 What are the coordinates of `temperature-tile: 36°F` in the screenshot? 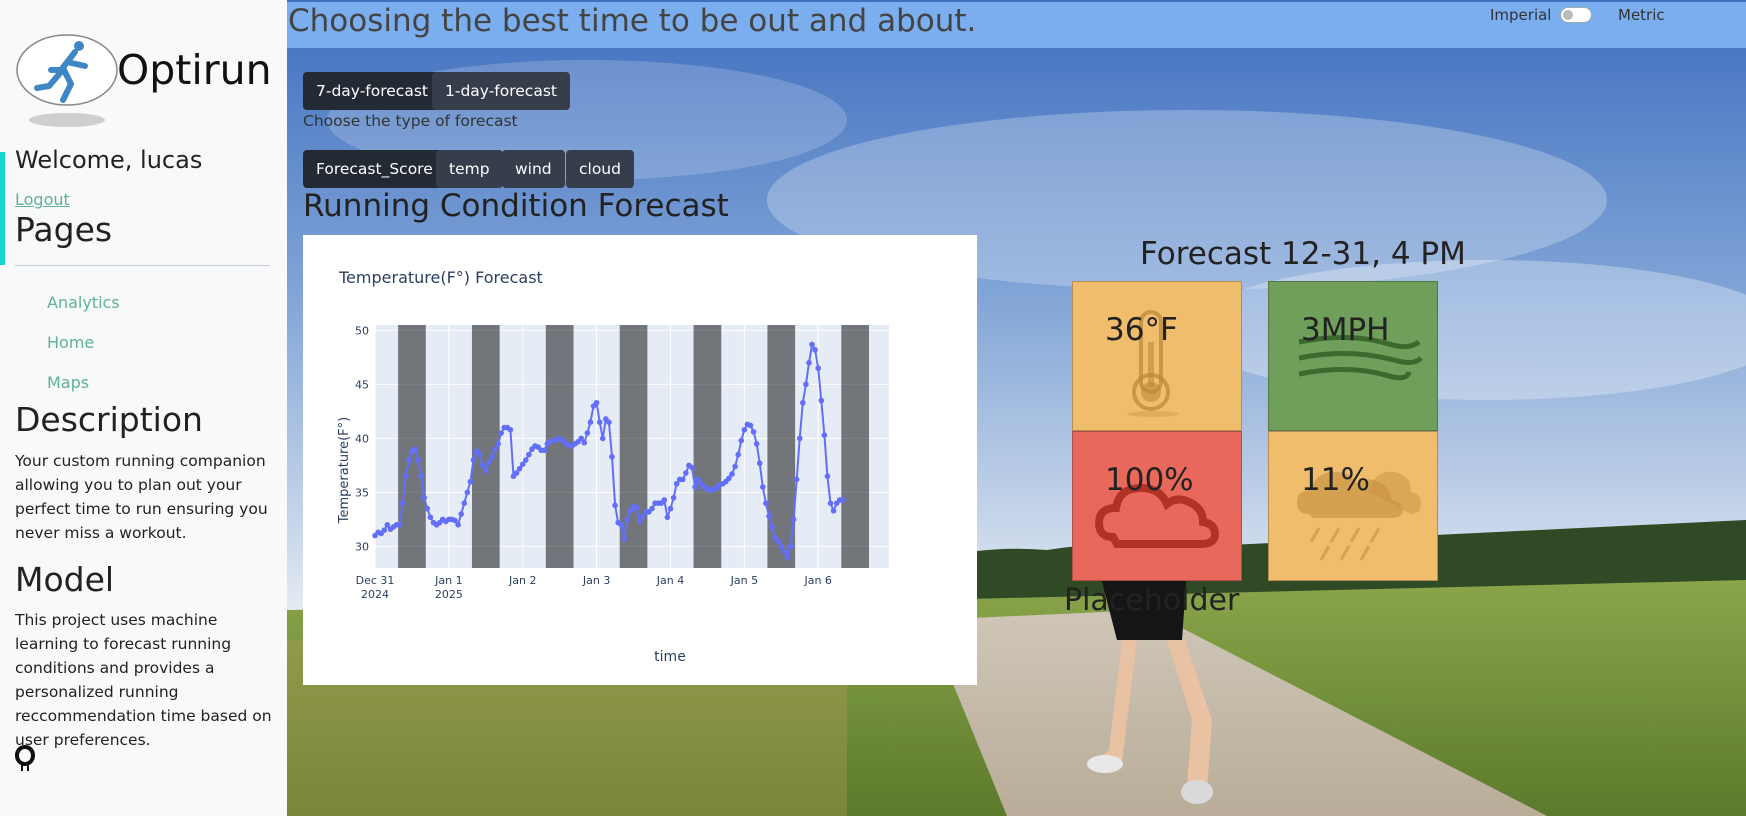 It's located at (1157, 356).